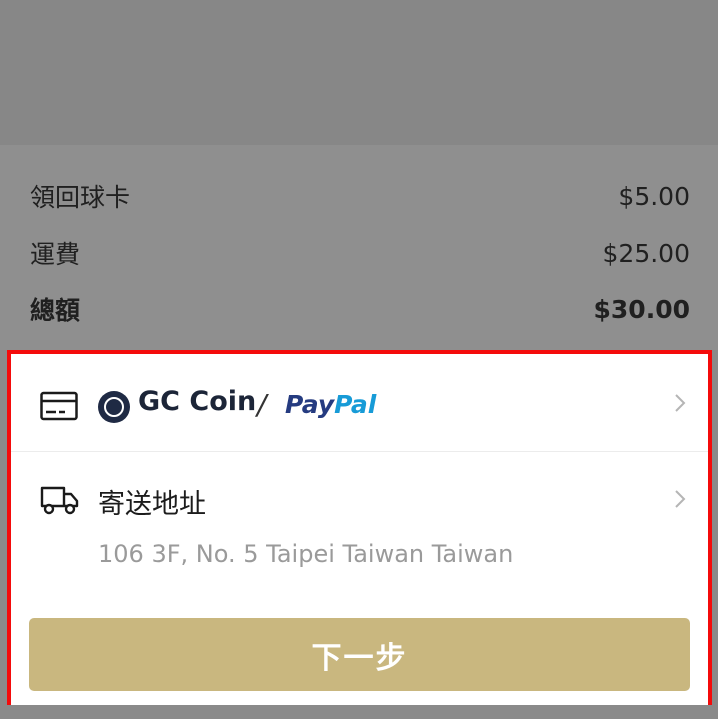 The width and height of the screenshot is (718, 719). What do you see at coordinates (60, 502) in the screenshot?
I see `truck-icon` at bounding box center [60, 502].